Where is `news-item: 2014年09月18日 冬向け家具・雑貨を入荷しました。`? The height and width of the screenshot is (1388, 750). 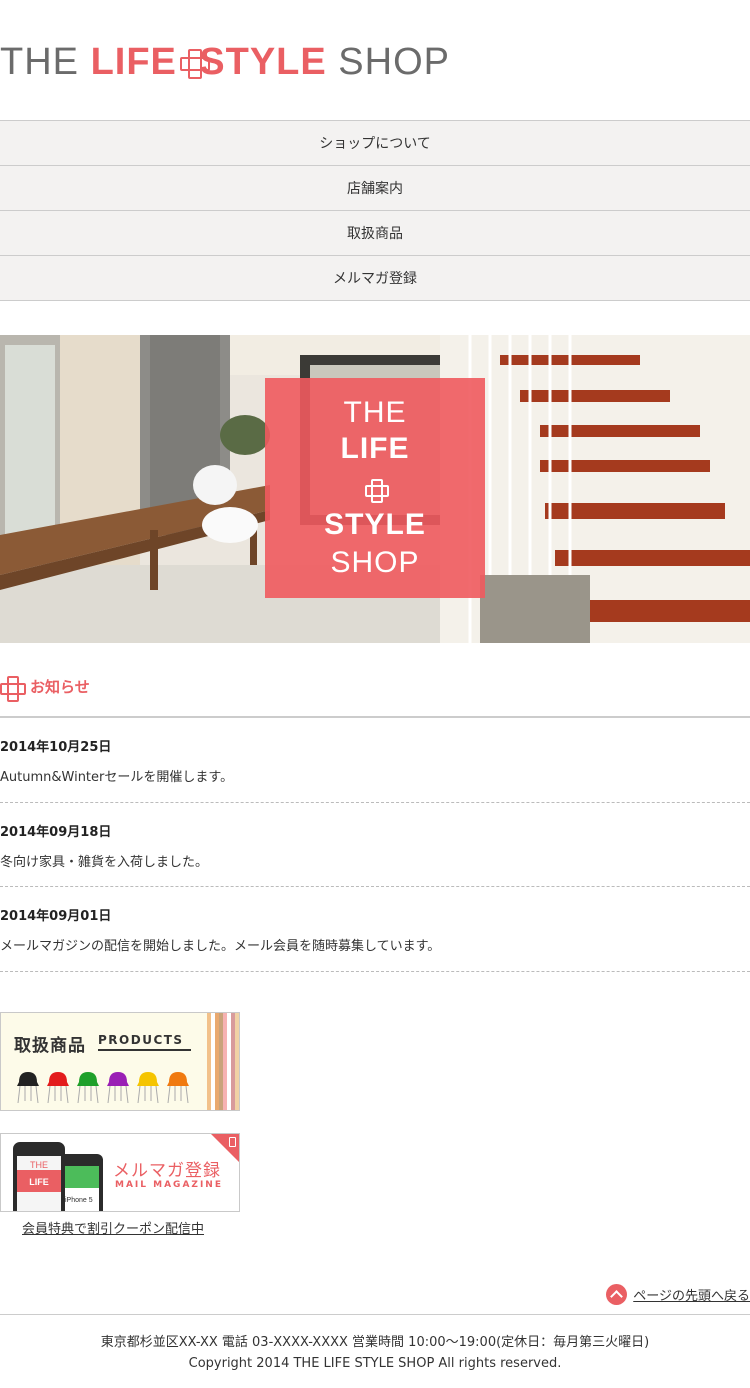
news-item: 2014年09月18日 冬向け家具・雑貨を入荷しました。 is located at coordinates (375, 845).